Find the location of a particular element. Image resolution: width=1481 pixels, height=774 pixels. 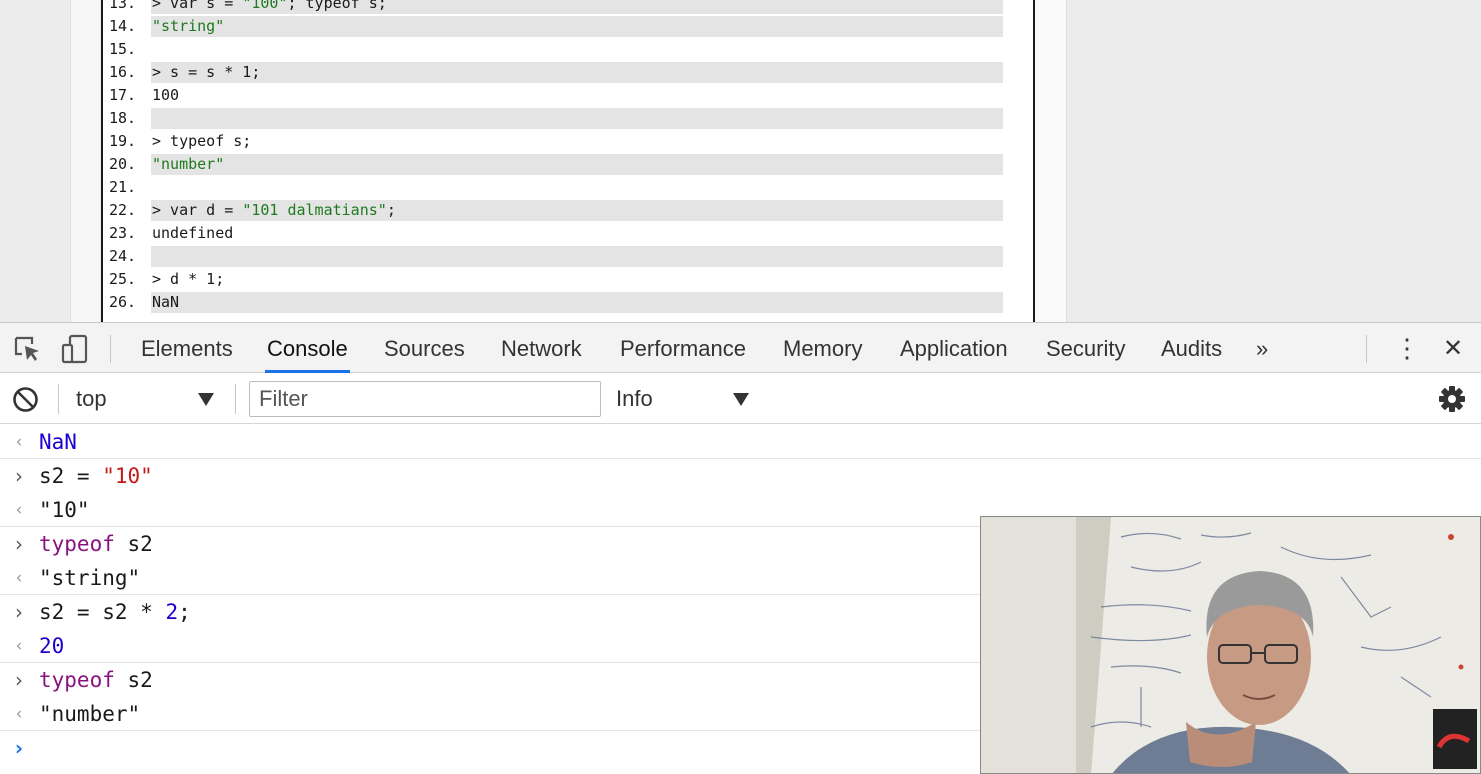

console-text: "string" is located at coordinates (89, 578).